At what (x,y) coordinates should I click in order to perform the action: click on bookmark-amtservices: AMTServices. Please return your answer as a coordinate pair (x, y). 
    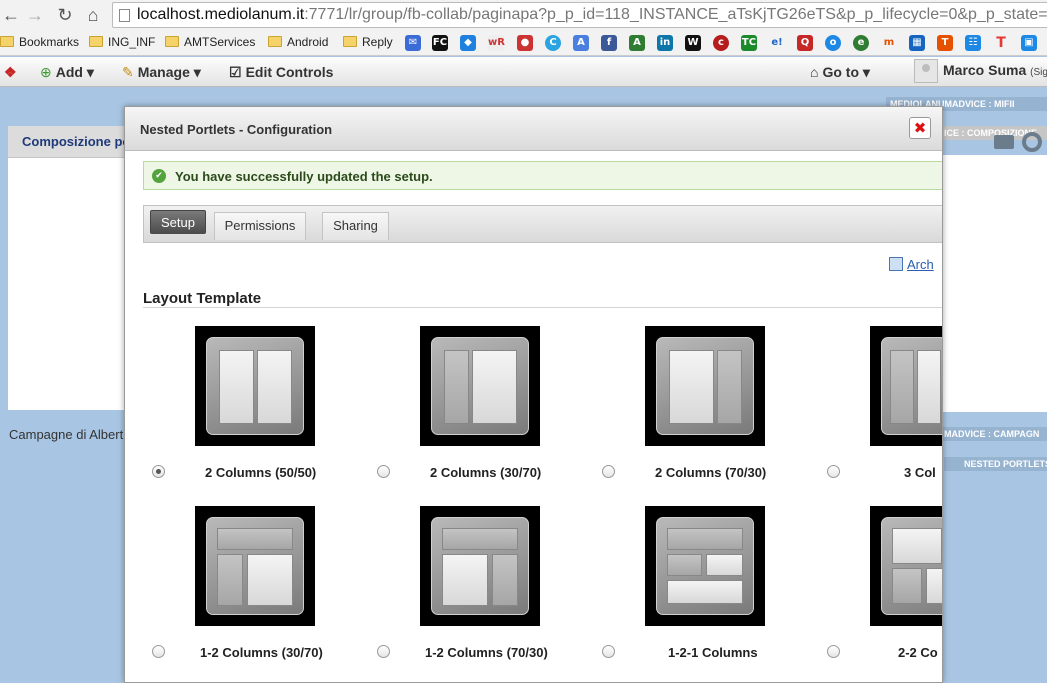
    Looking at the image, I should click on (210, 42).